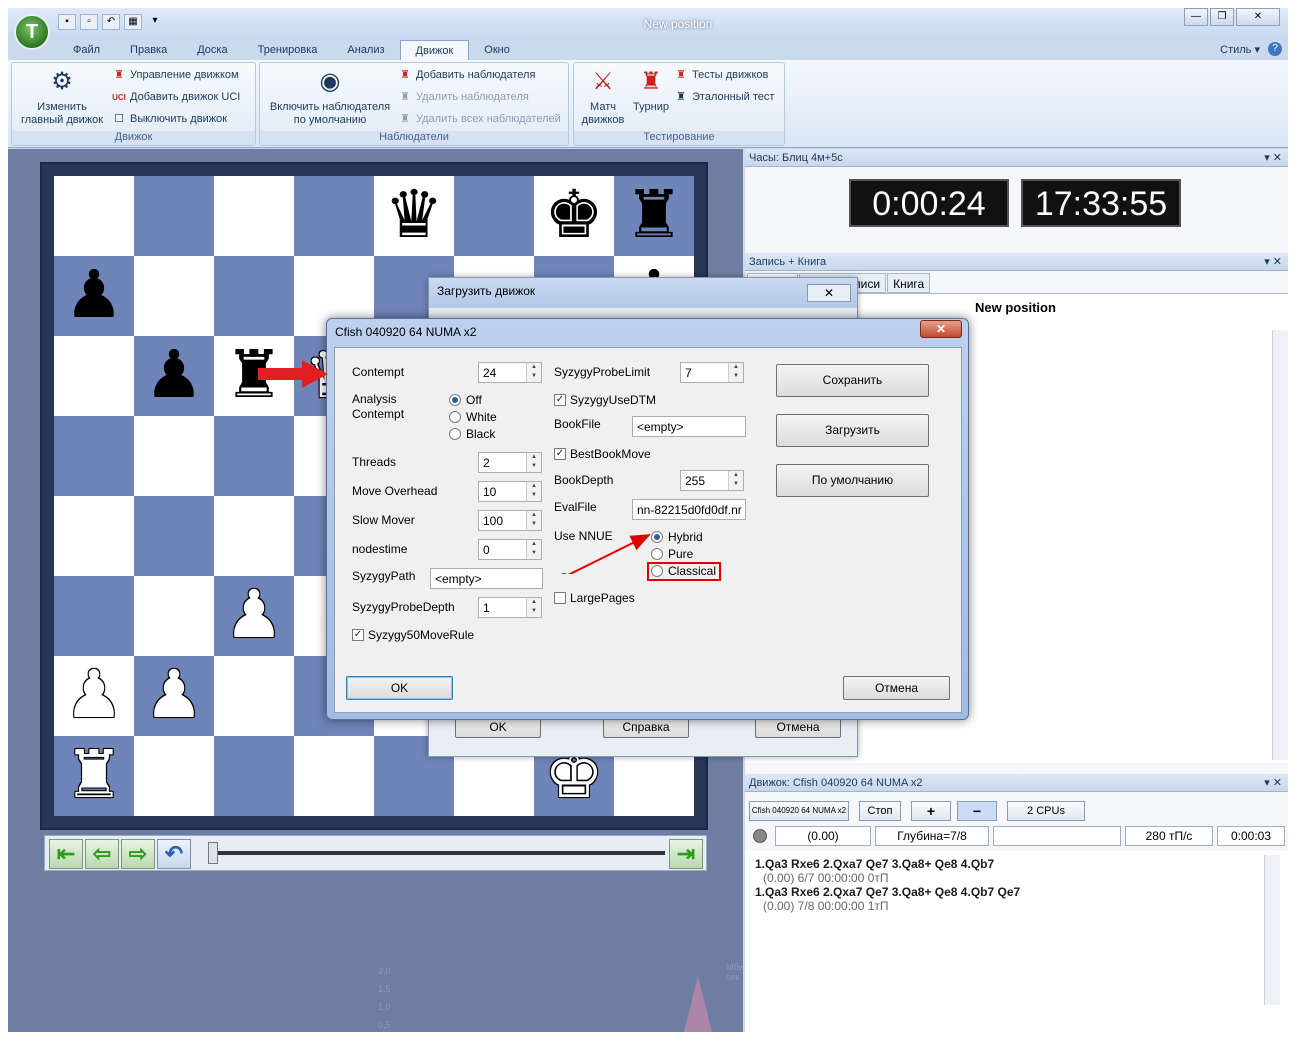 This screenshot has height=1040, width=1296. I want to click on syzygy-path-field: <empty>, so click(486, 578).